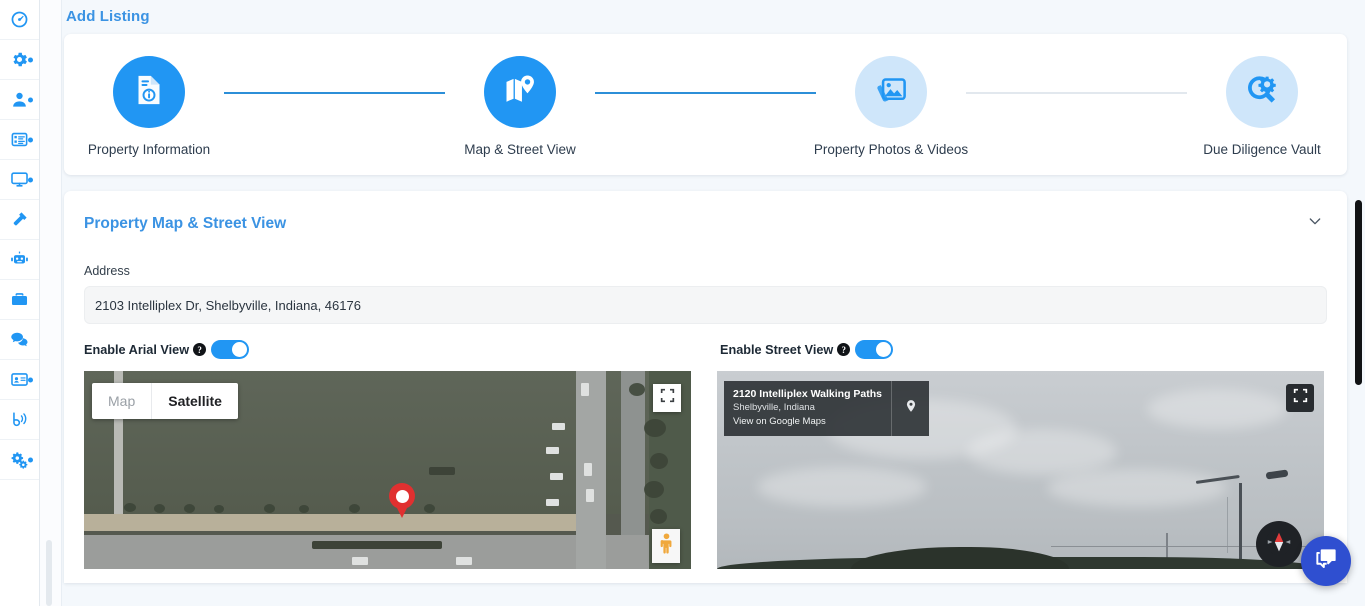 The width and height of the screenshot is (1365, 606). I want to click on compass-icon, so click(1279, 544).